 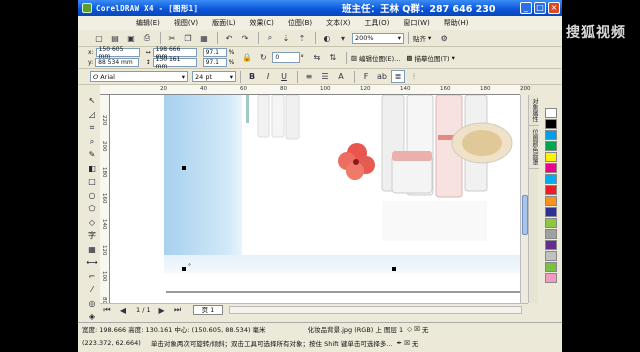 What do you see at coordinates (341, 76) in the screenshot?
I see `dropcap-icon: A` at bounding box center [341, 76].